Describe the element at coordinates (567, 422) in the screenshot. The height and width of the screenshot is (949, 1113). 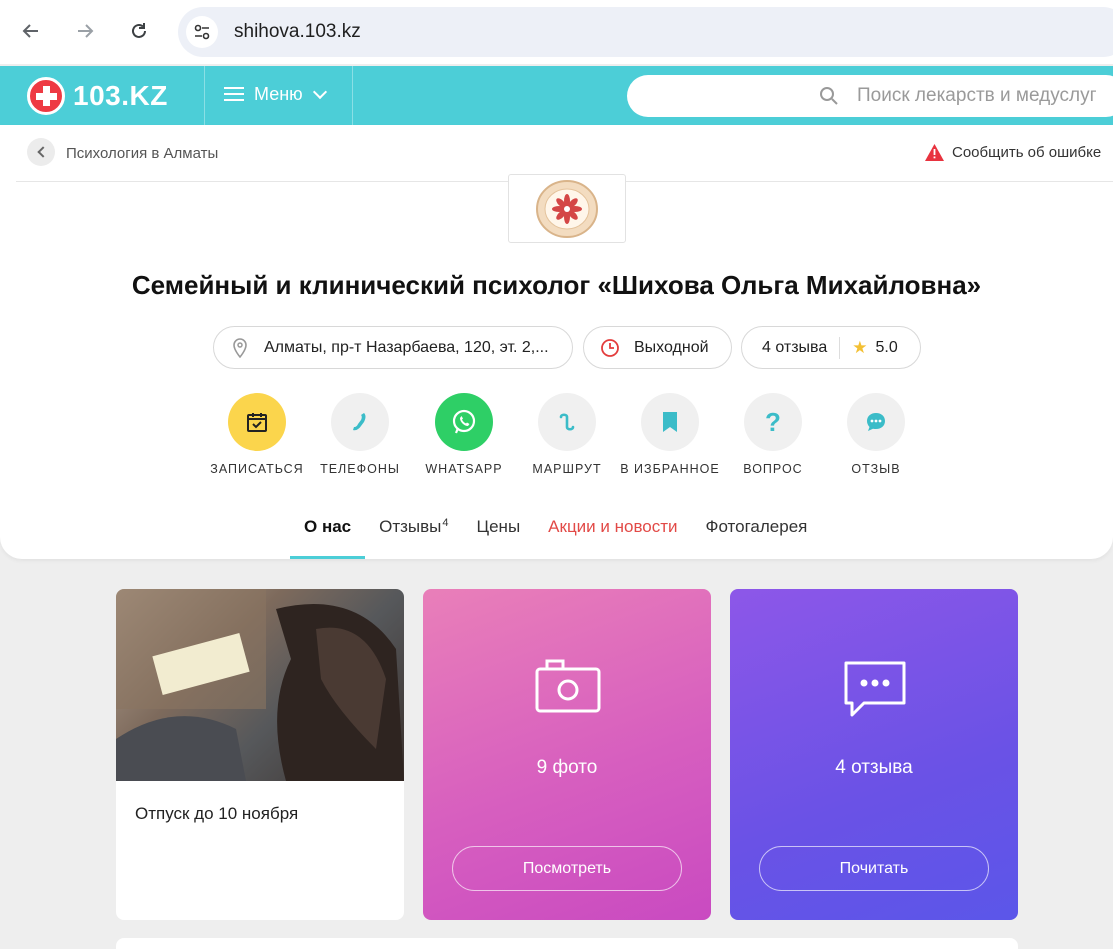
I see `route-icon` at that location.